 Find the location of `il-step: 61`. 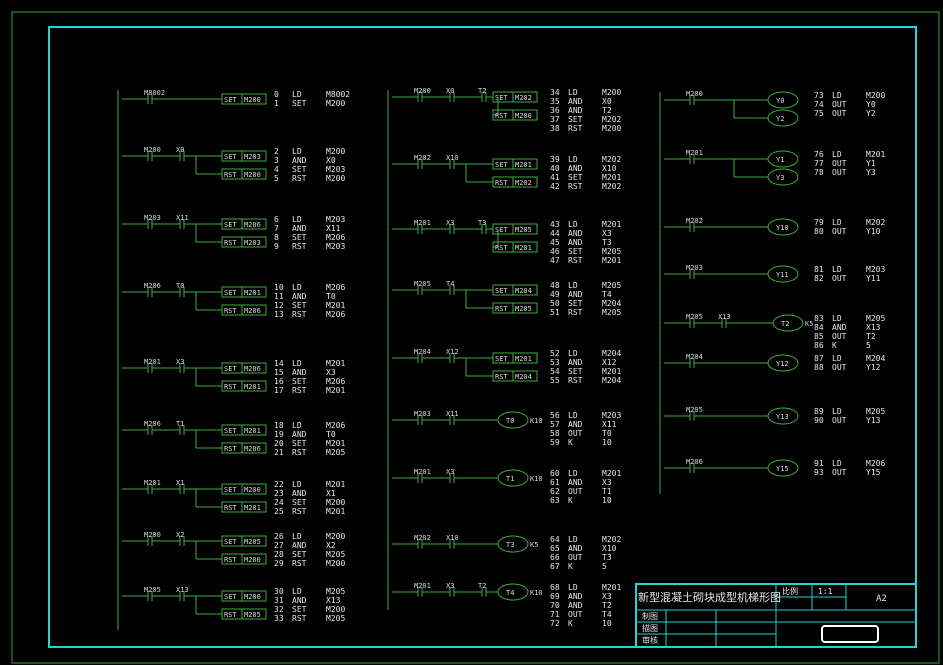

il-step: 61 is located at coordinates (555, 482).